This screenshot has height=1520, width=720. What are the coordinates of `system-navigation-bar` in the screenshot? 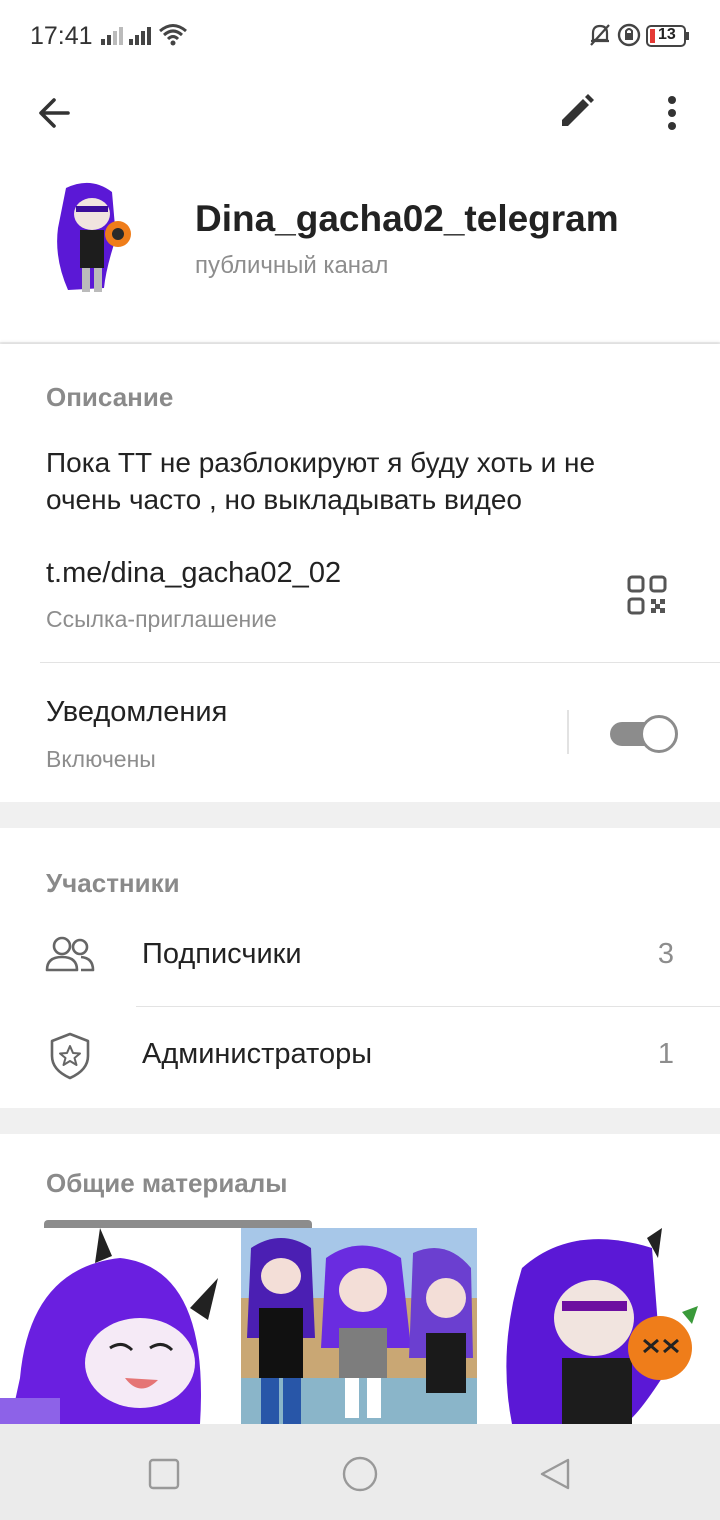 It's located at (360, 1472).